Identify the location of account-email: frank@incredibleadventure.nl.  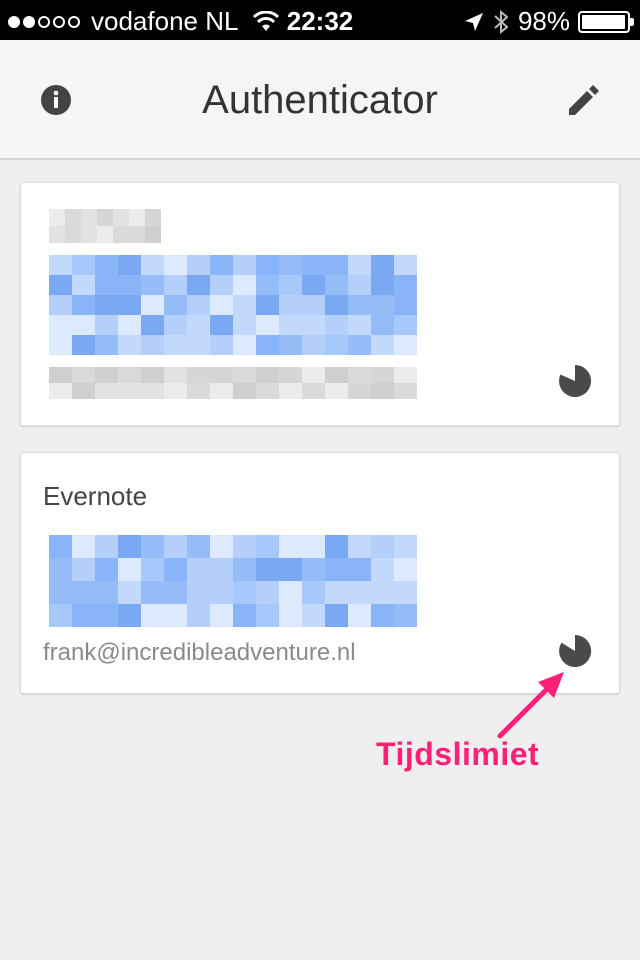
(199, 652).